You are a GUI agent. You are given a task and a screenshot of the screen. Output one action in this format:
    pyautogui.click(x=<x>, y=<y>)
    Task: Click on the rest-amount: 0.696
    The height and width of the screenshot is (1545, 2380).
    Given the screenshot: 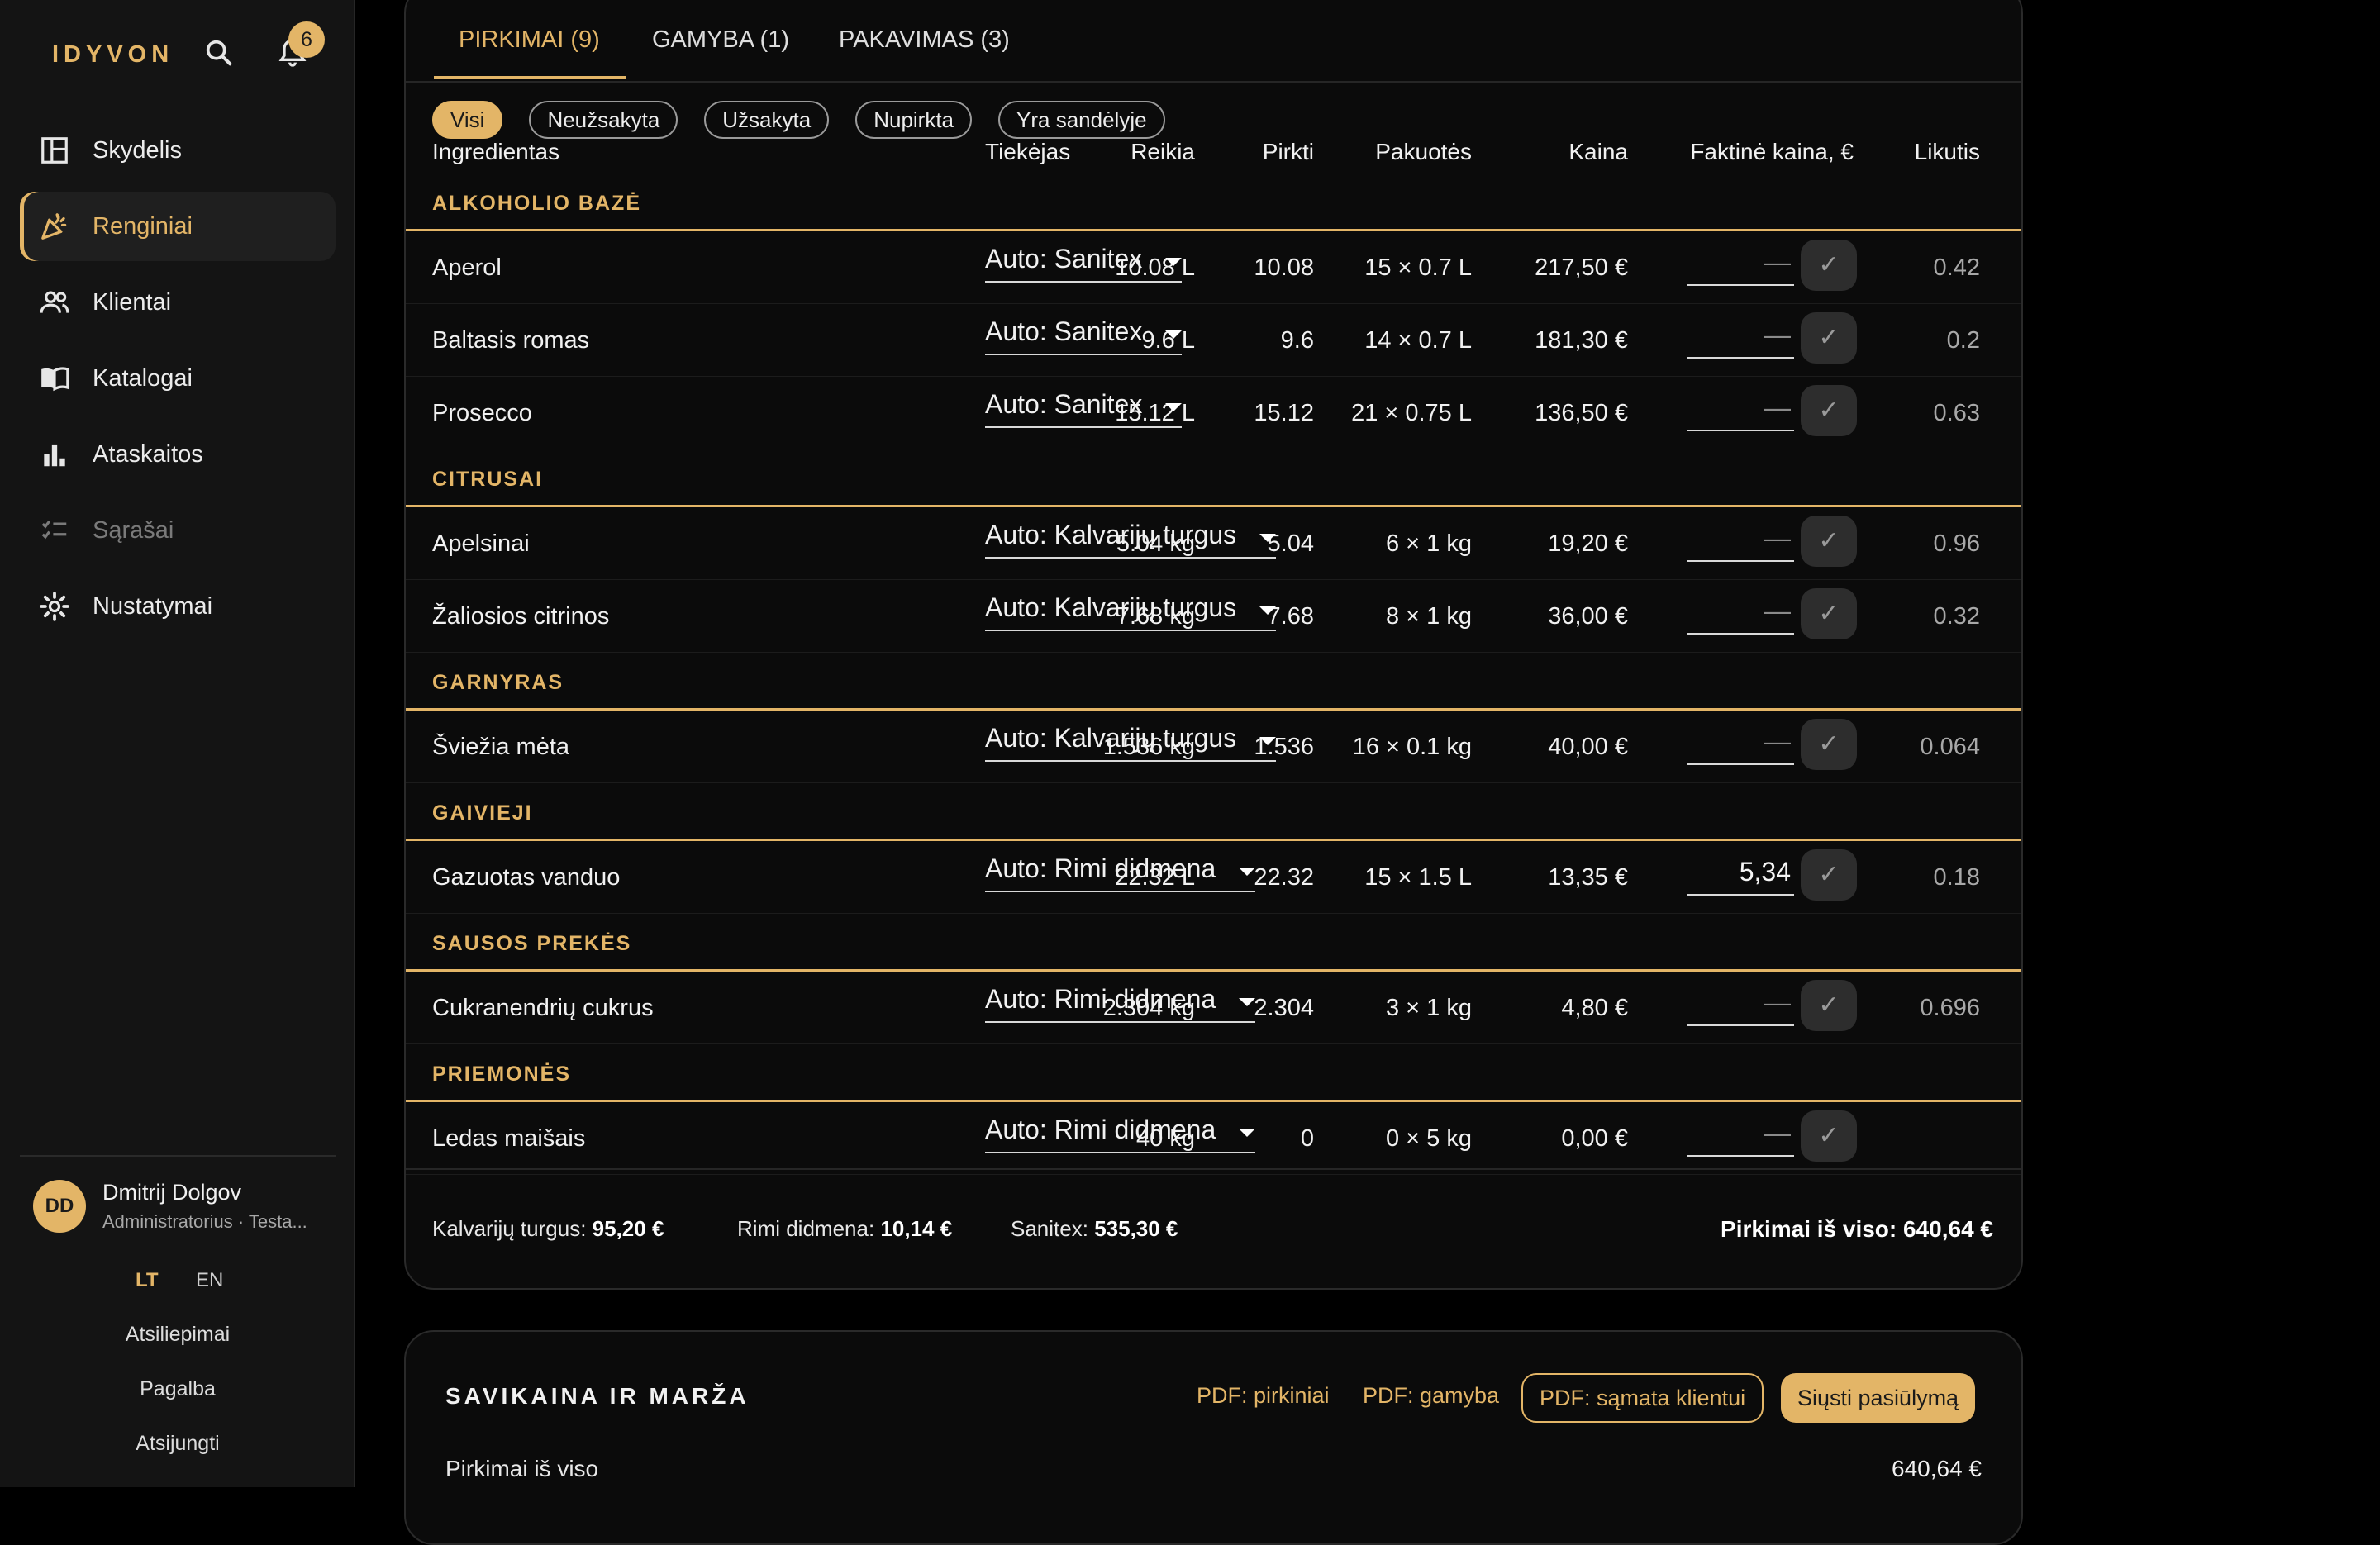 What is the action you would take?
    pyautogui.click(x=1950, y=1008)
    